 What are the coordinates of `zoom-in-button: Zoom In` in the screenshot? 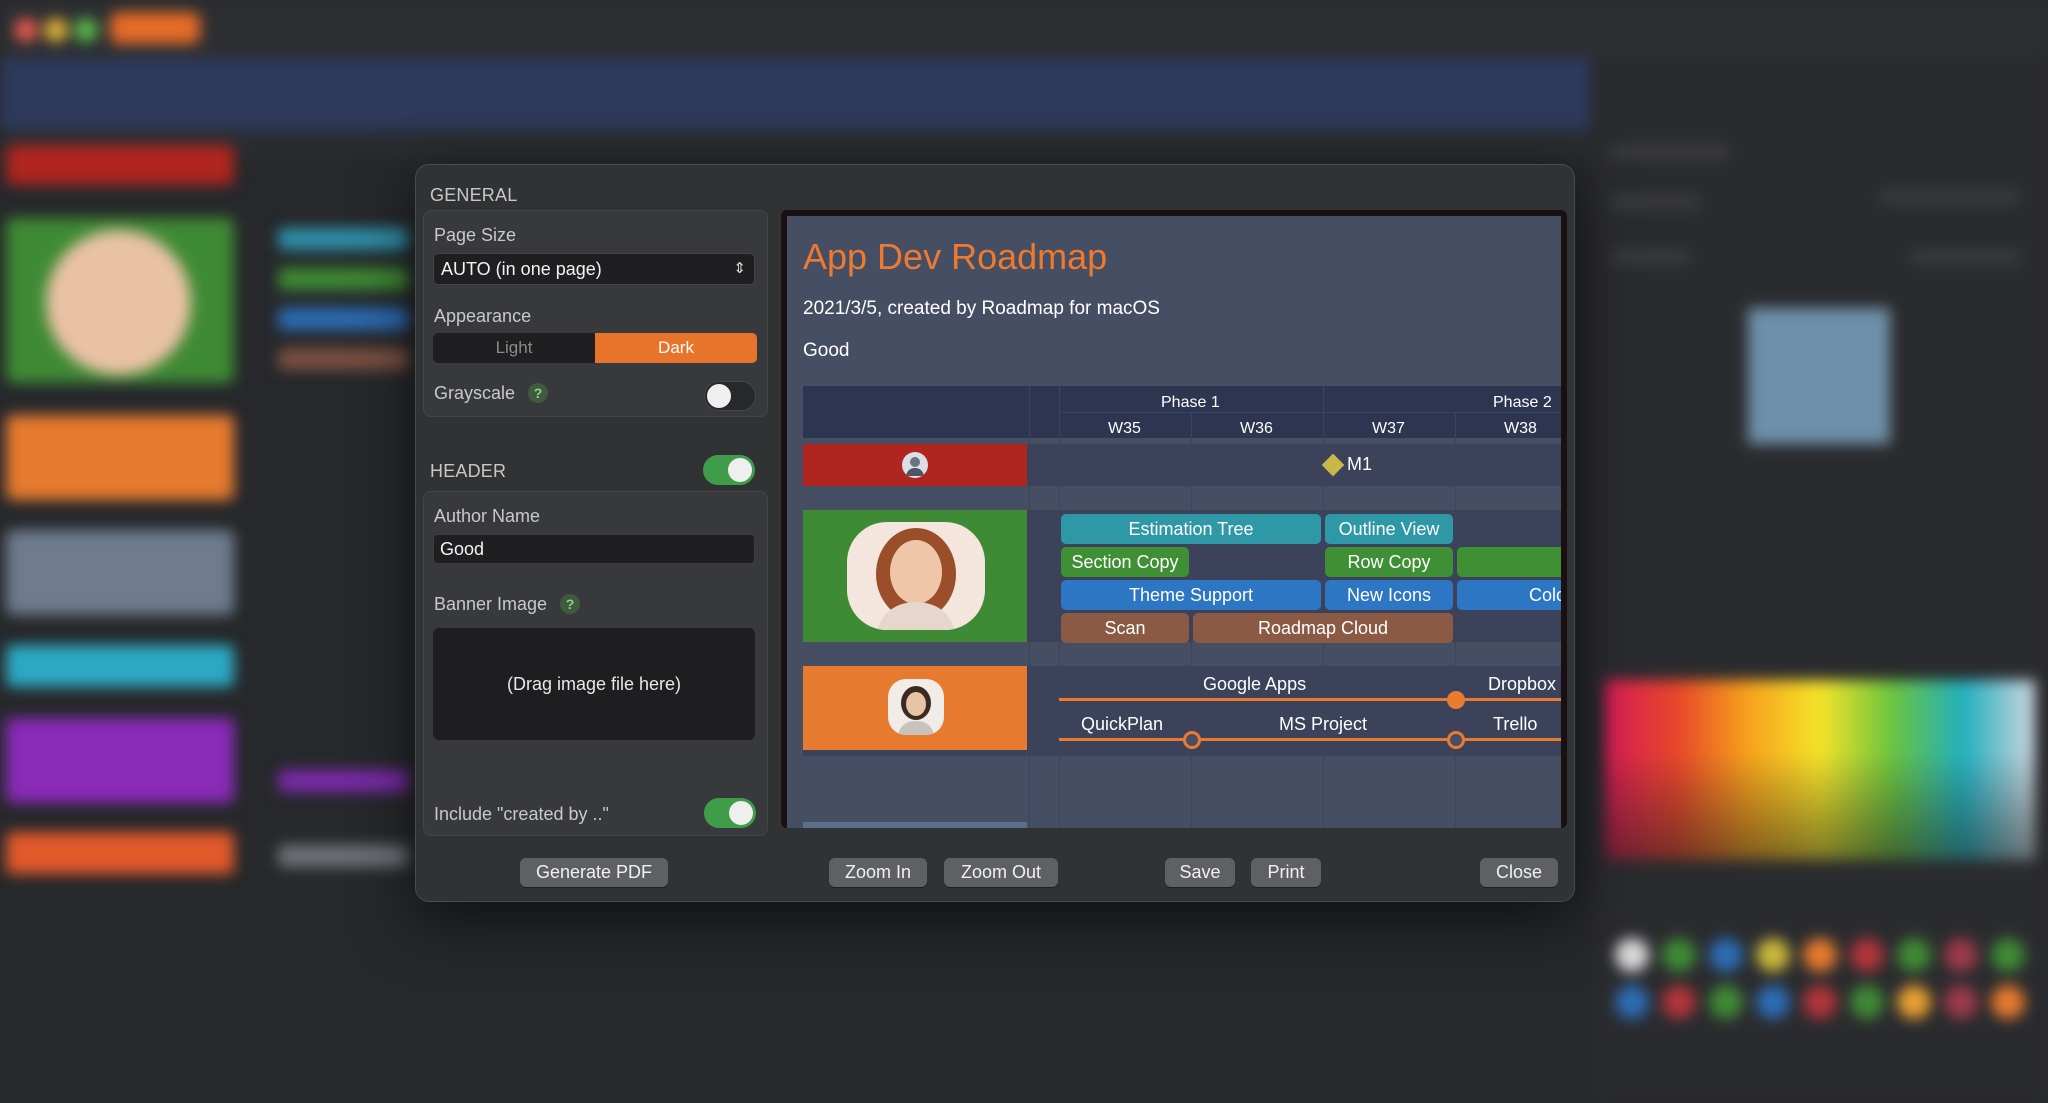 It's located at (878, 872).